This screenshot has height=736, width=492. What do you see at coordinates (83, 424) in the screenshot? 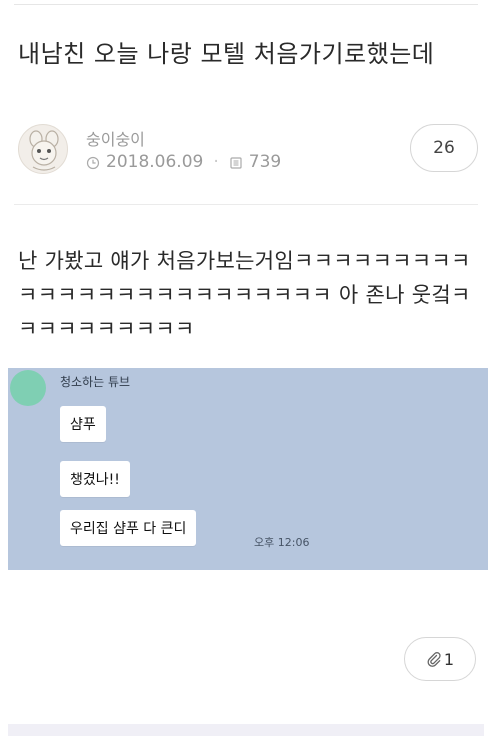
I see `chat-bubble: 샴푸` at bounding box center [83, 424].